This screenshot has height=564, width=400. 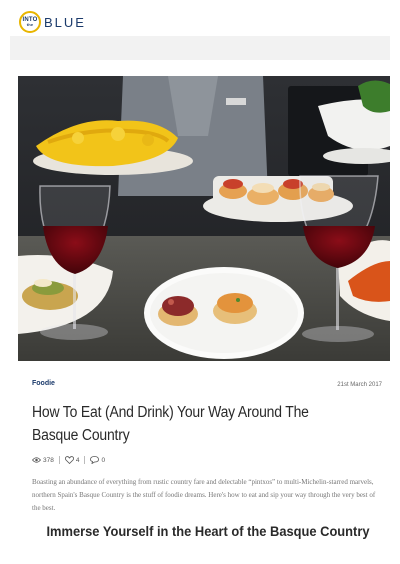 I want to click on post-date: 21st March 2017, so click(x=359, y=385).